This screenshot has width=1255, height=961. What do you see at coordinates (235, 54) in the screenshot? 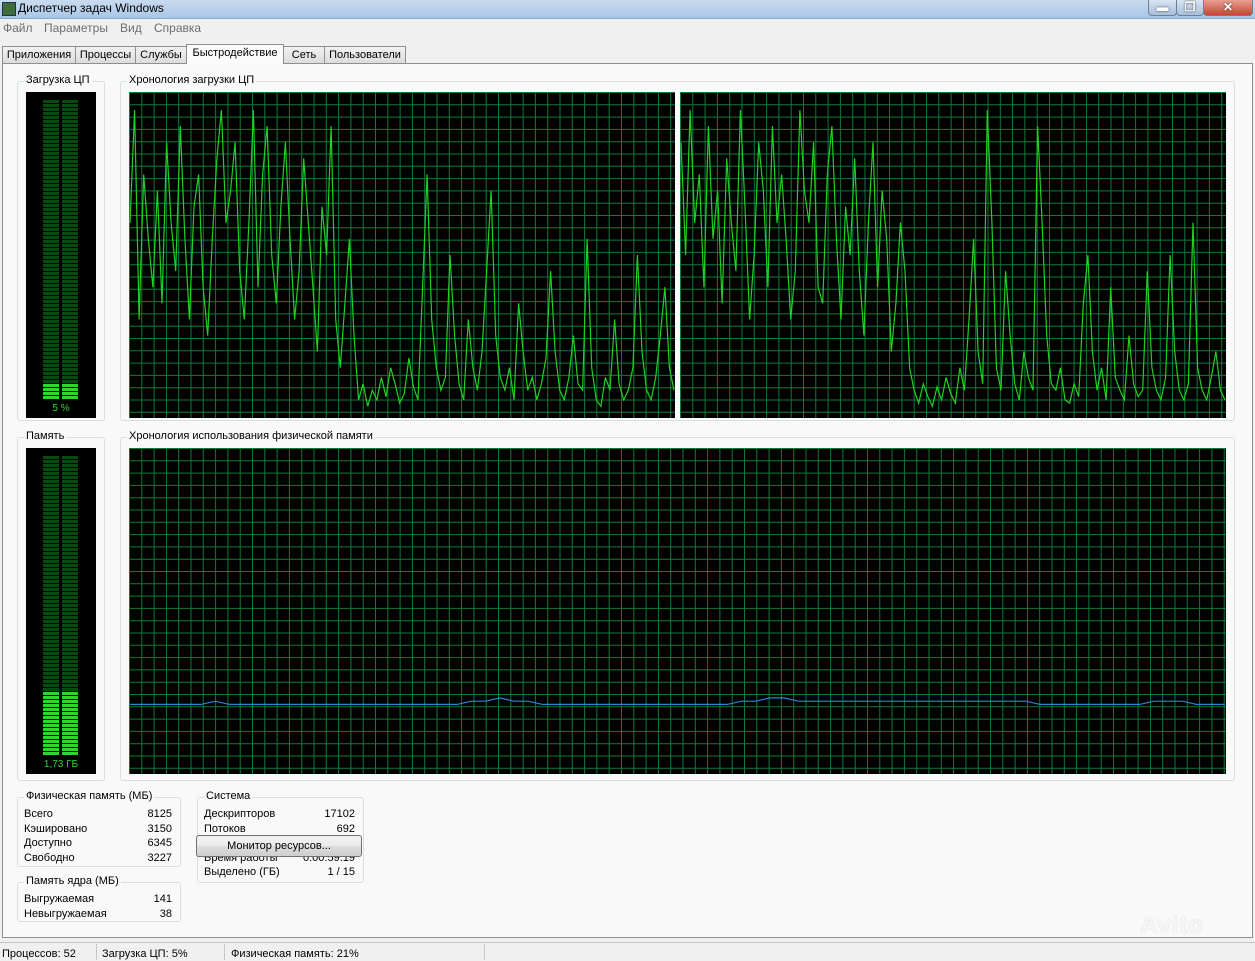
I see `tab-performance: Быстродействие` at bounding box center [235, 54].